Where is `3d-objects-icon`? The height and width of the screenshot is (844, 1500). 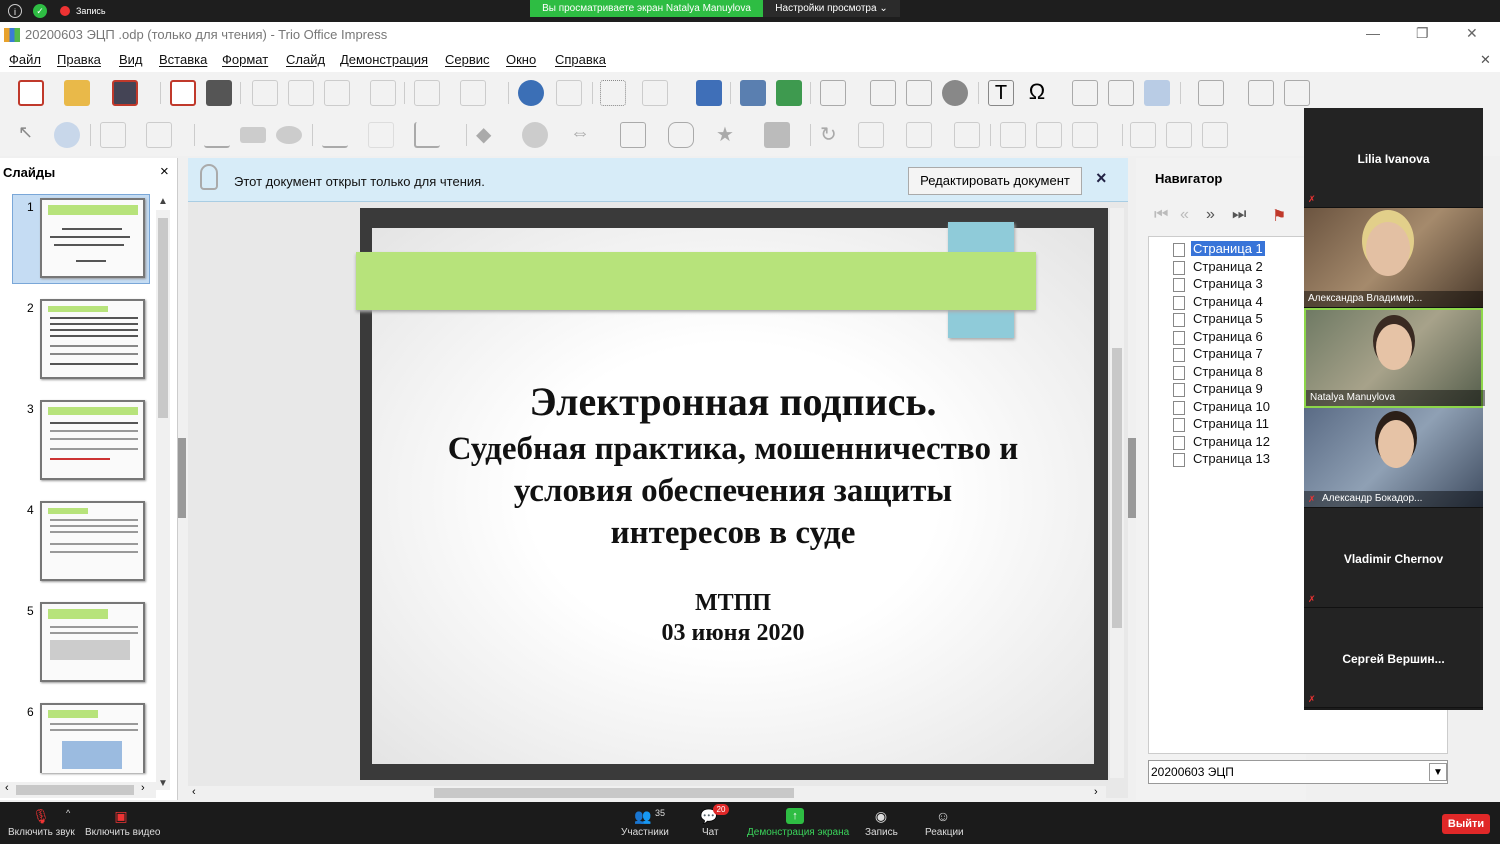 3d-objects-icon is located at coordinates (777, 135).